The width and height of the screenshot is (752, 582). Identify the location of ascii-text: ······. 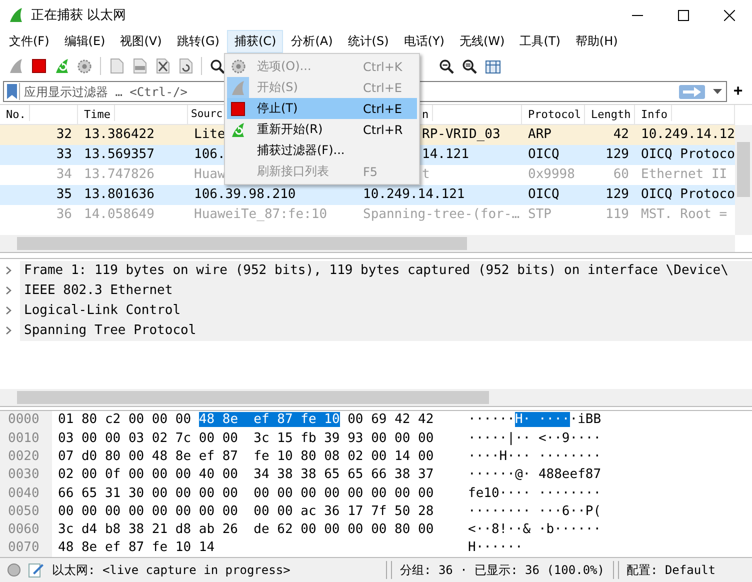
(491, 420).